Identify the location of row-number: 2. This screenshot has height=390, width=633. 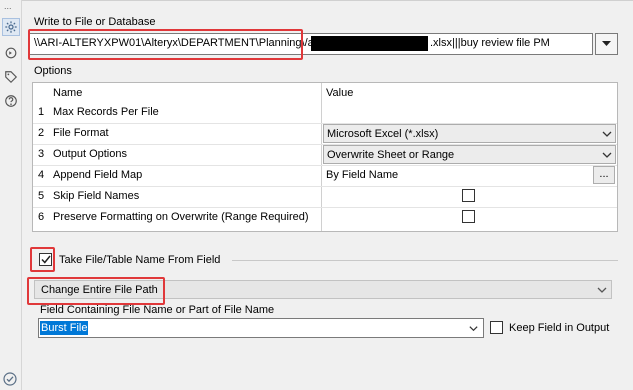
(41, 133).